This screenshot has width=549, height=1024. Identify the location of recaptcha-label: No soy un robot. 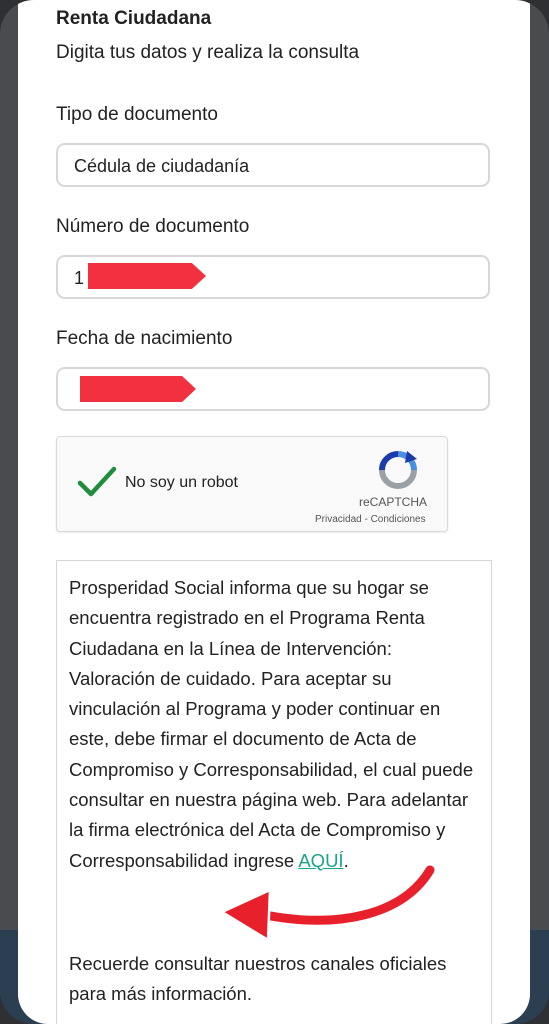
(181, 482).